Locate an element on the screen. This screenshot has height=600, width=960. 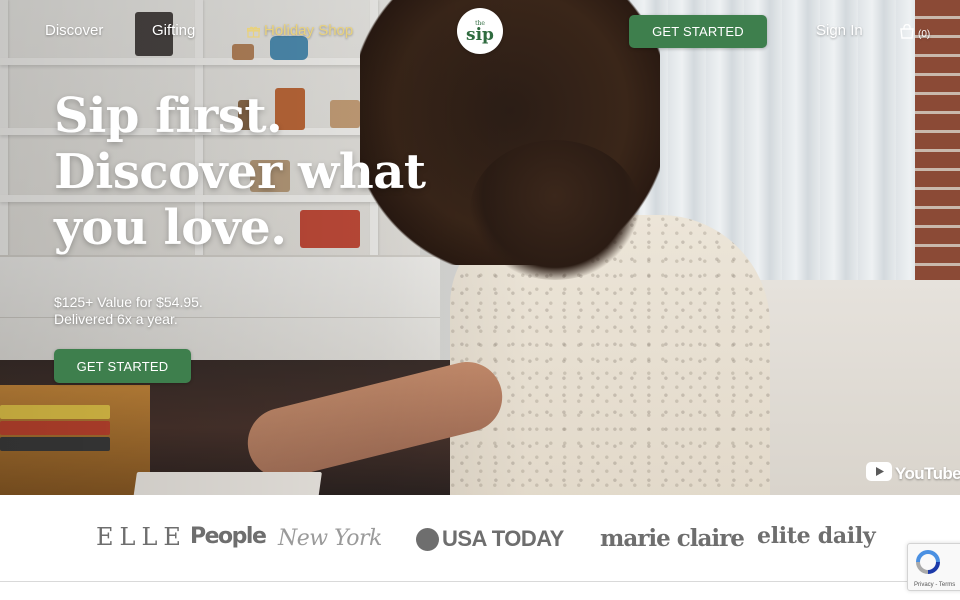
press-logo-elite-daily: elite daily is located at coordinates (816, 536).